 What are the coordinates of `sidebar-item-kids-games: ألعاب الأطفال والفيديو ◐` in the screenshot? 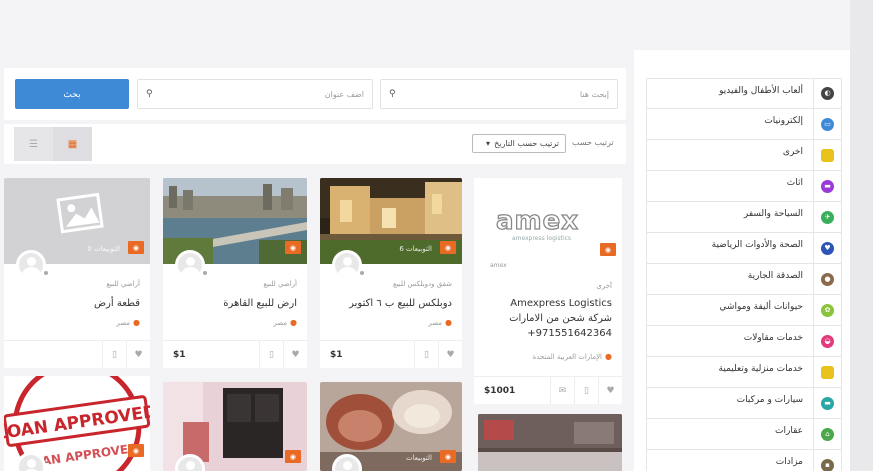 It's located at (744, 93).